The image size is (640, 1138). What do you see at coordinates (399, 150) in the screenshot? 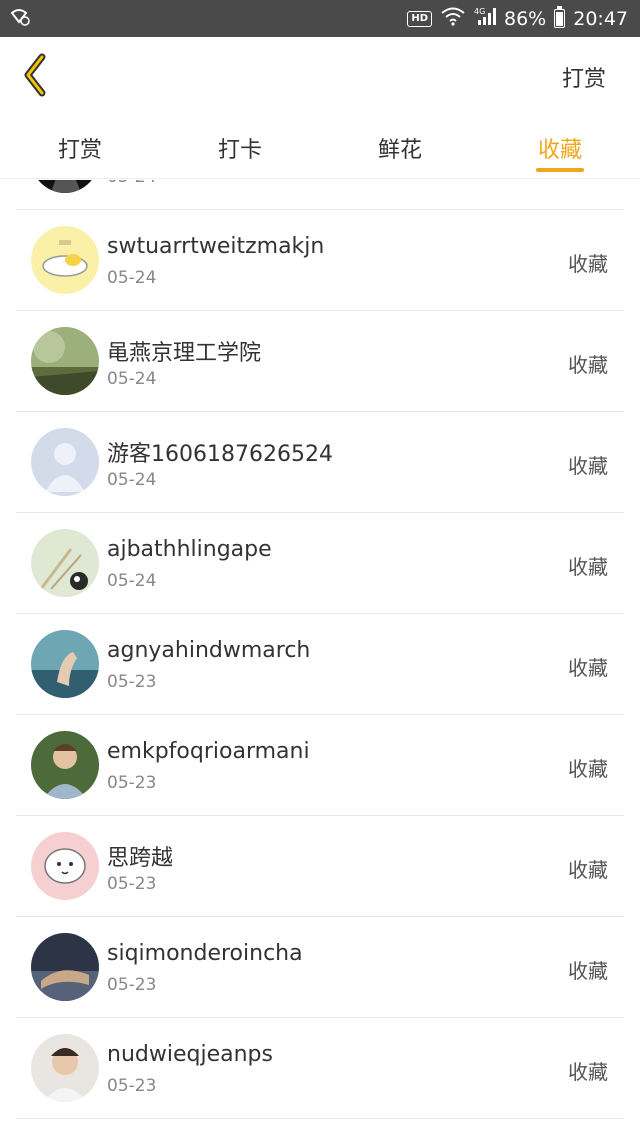
I see `tab-label: 鲜花` at bounding box center [399, 150].